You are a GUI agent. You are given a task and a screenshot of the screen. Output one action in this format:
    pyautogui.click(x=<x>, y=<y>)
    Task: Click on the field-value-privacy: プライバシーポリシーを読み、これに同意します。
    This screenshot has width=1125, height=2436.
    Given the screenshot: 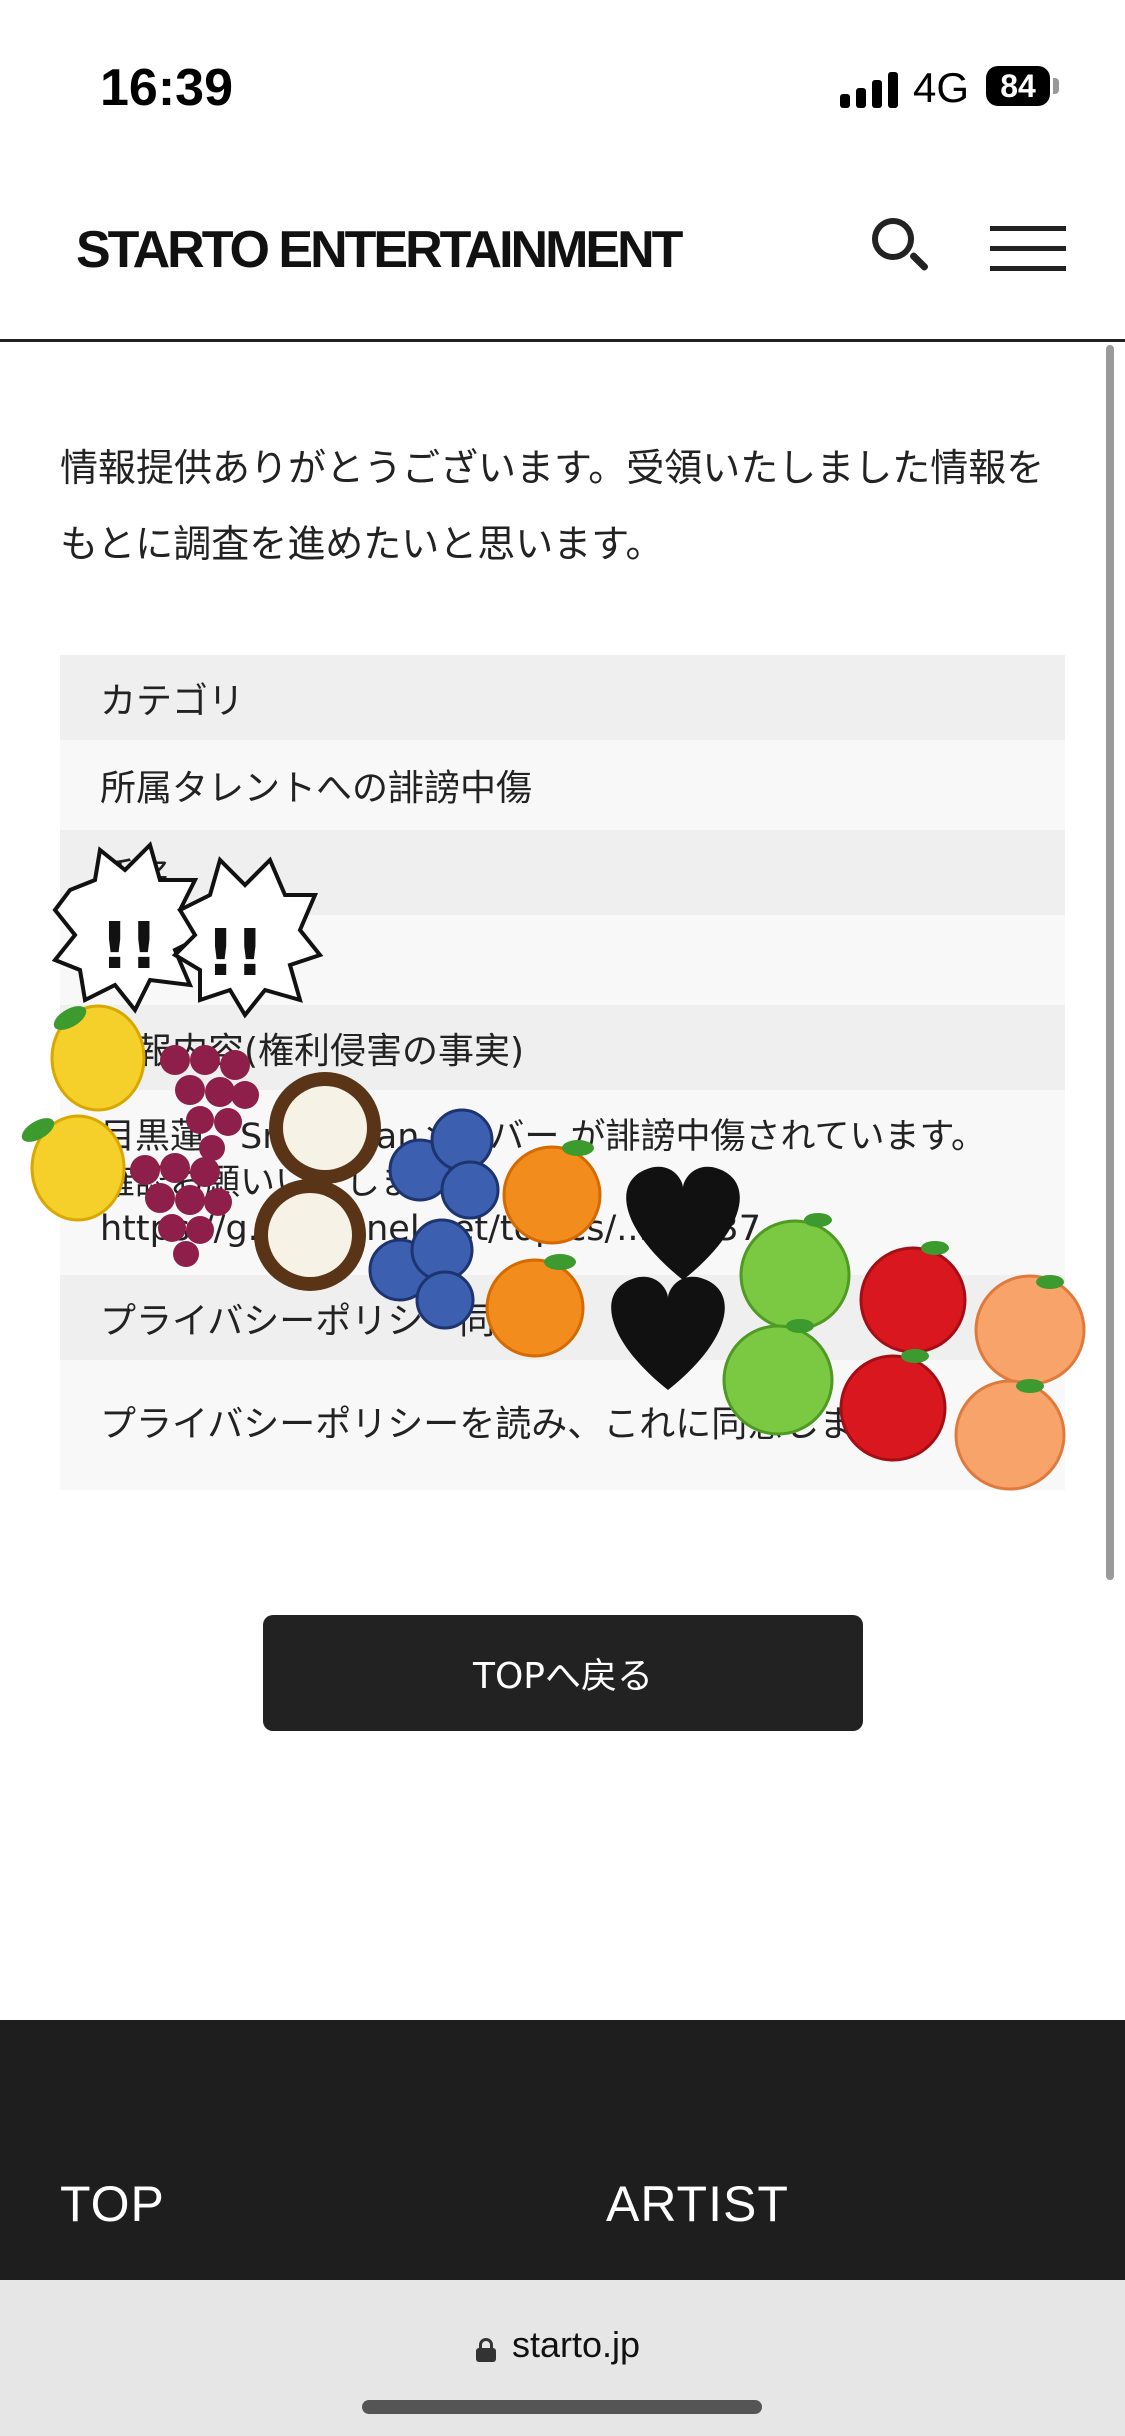 What is the action you would take?
    pyautogui.click(x=562, y=1425)
    